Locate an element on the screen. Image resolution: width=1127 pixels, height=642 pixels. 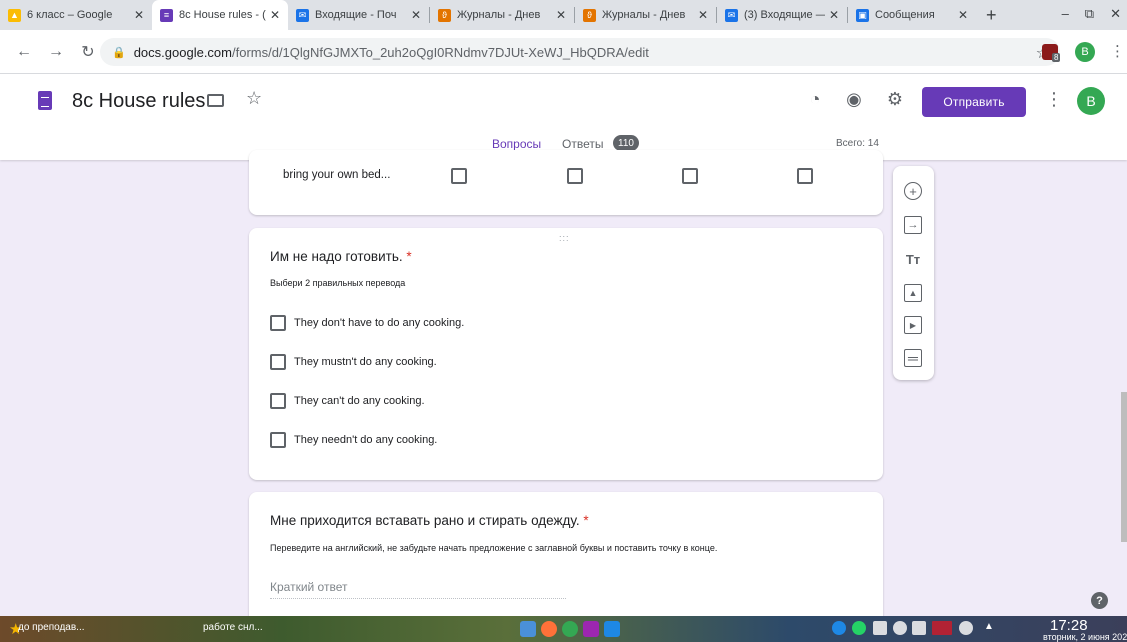
tab-label: 8c House rules - ( is located at coordinates (222, 15).